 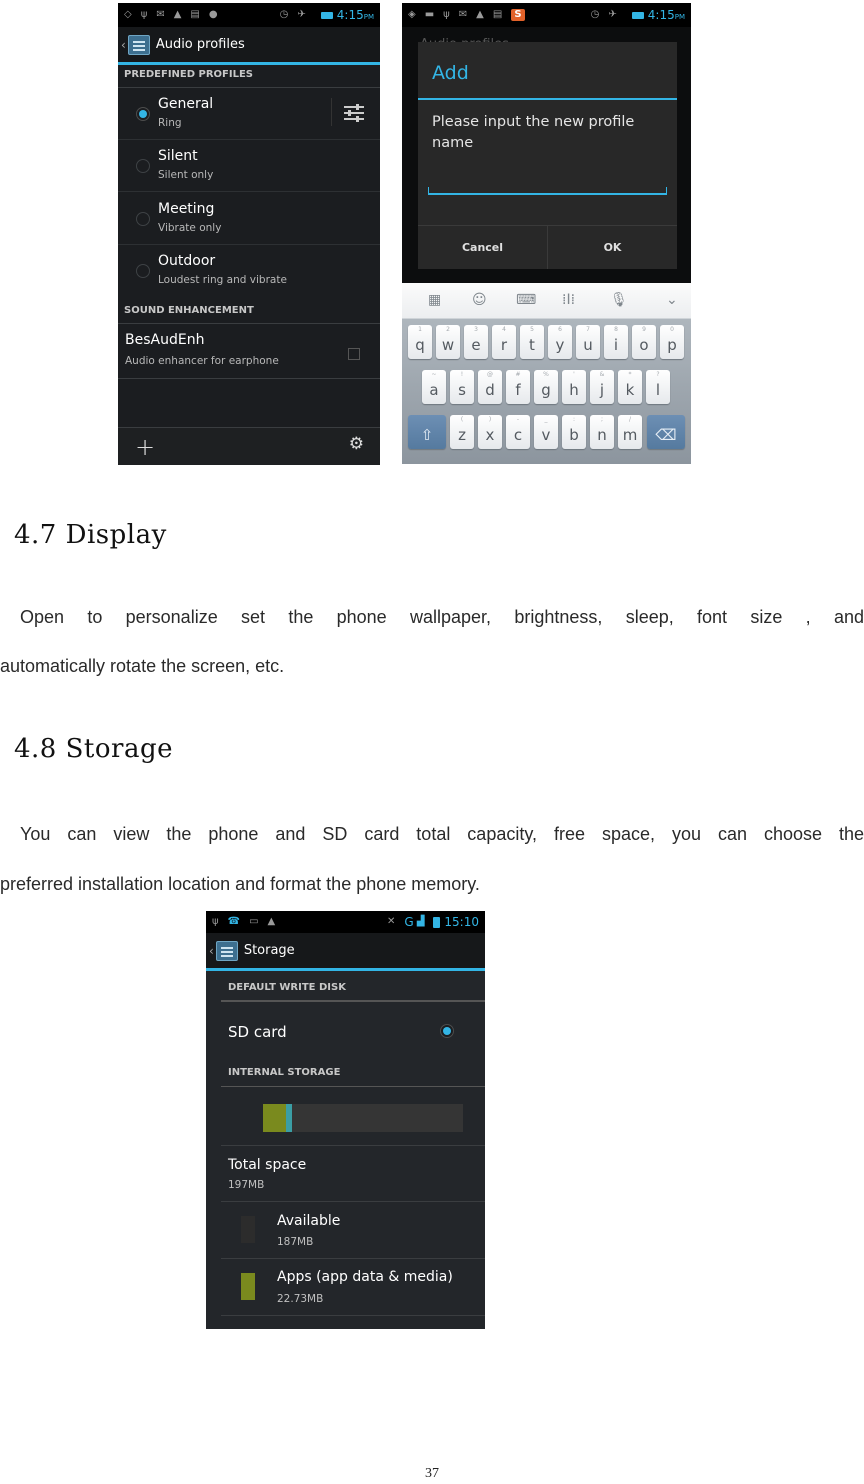 What do you see at coordinates (547, 191) in the screenshot?
I see `profile-name-input` at bounding box center [547, 191].